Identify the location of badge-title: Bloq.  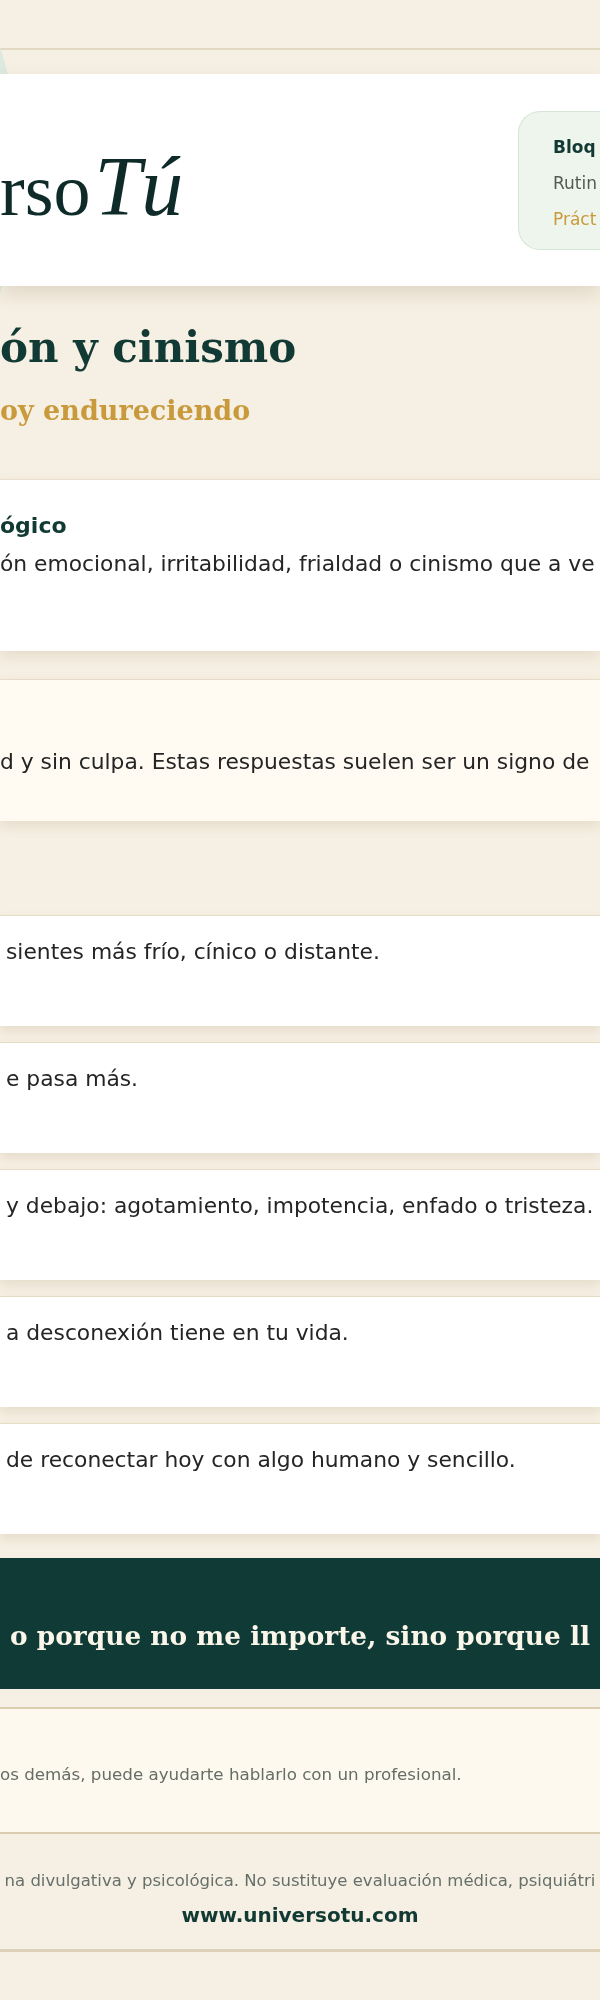
(574, 147).